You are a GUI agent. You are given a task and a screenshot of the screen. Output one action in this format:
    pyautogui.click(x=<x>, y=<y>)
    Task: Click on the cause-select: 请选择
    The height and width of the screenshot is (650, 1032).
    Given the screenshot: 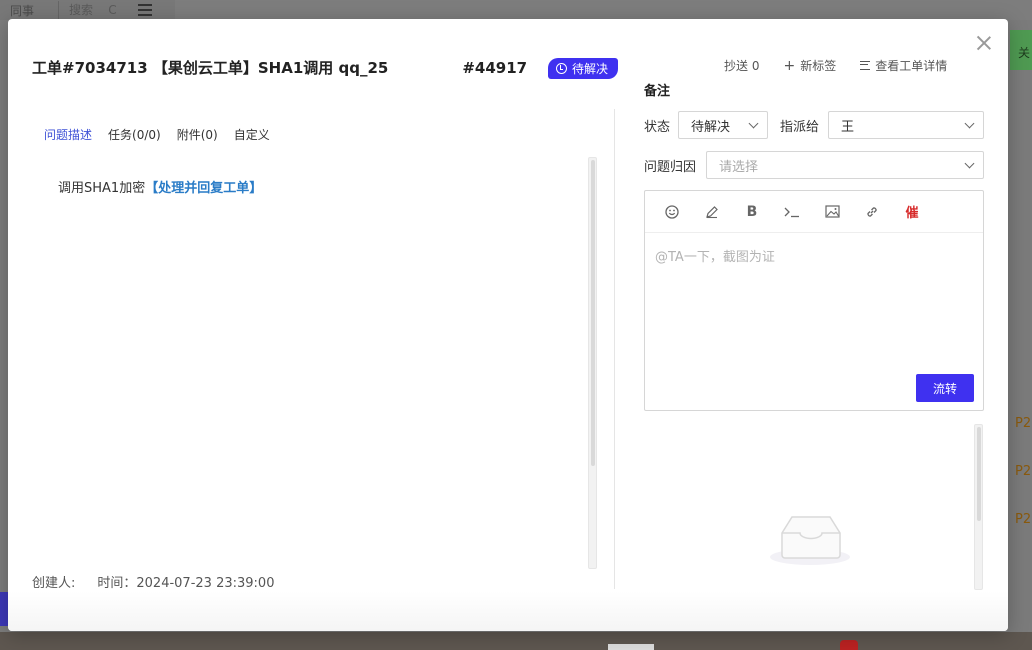 What is the action you would take?
    pyautogui.click(x=845, y=165)
    